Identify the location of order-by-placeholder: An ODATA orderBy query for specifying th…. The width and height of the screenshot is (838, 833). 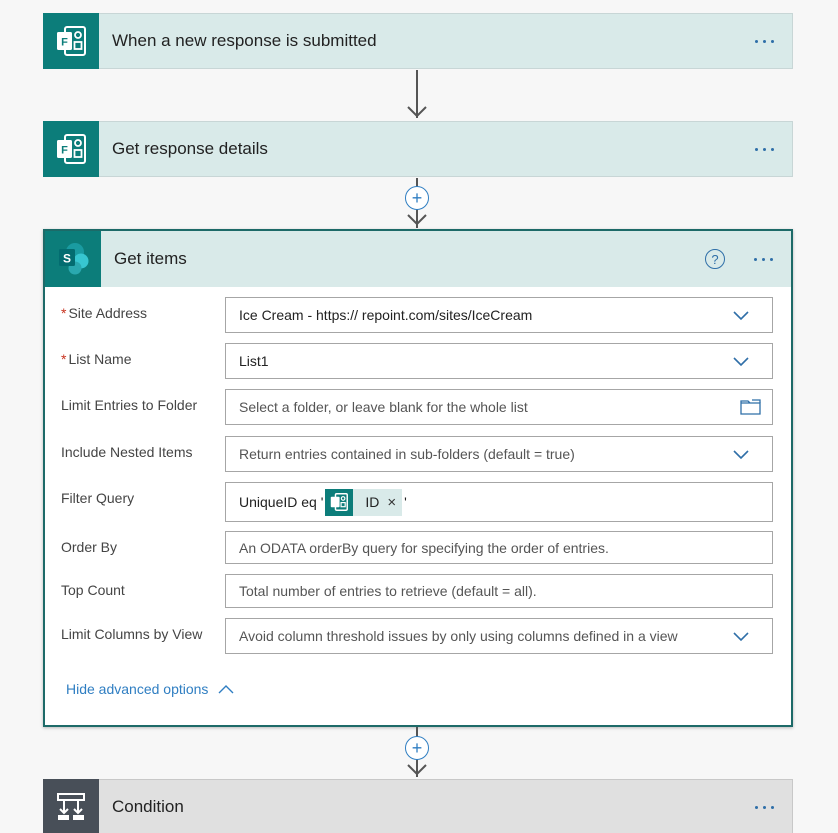
(424, 547).